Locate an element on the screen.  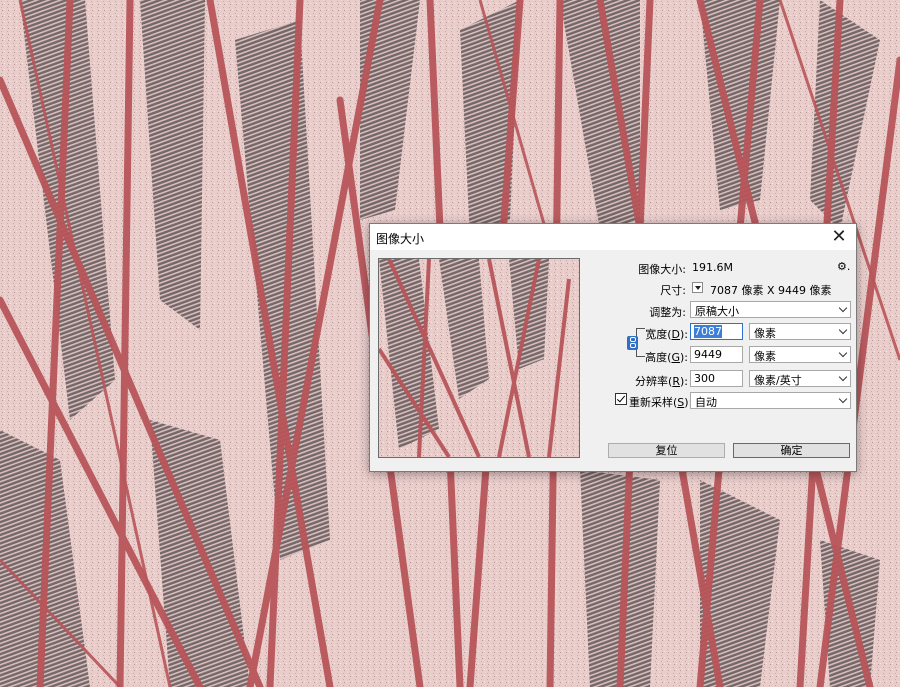
close-icon: ✕ is located at coordinates (839, 237).